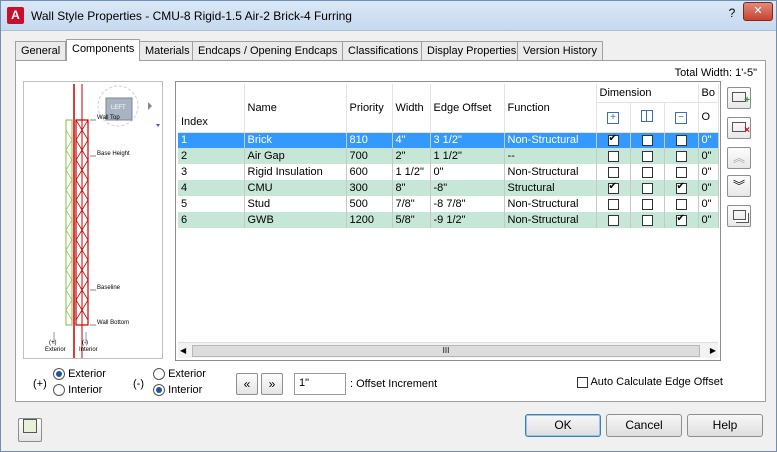  I want to click on table-row: 1Brick8104"3 1/2"Non-Structural 0", so click(448, 140).